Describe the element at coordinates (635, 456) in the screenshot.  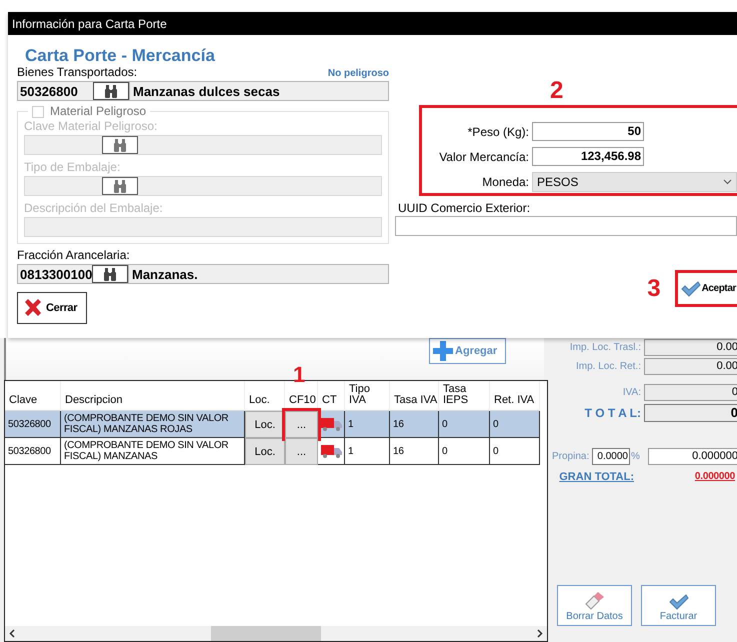
I see `percent-sign: %` at that location.